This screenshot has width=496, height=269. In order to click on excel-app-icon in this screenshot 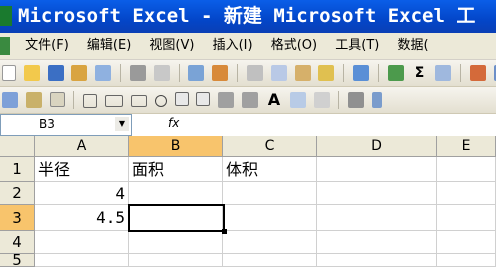, I will do `click(6, 16)`.